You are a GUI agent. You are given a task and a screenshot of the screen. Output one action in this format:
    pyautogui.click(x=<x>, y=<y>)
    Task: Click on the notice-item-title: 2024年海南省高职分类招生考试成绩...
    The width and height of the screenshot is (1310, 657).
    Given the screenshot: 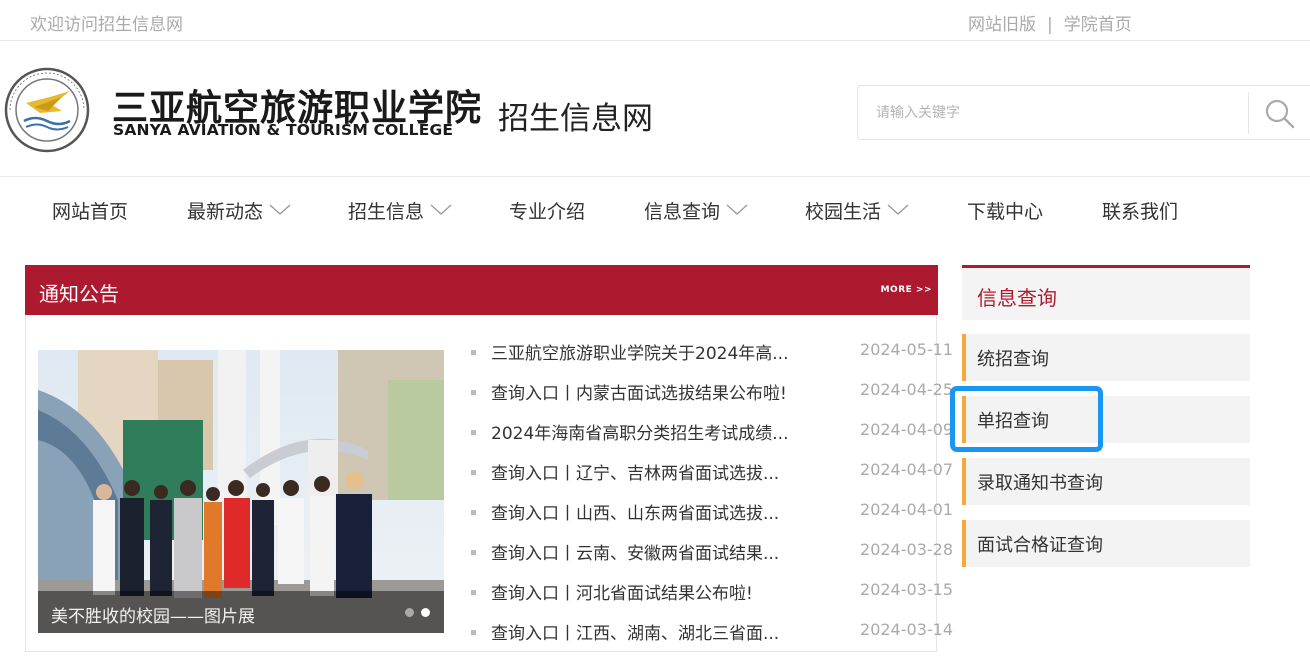 What is the action you would take?
    pyautogui.click(x=640, y=434)
    